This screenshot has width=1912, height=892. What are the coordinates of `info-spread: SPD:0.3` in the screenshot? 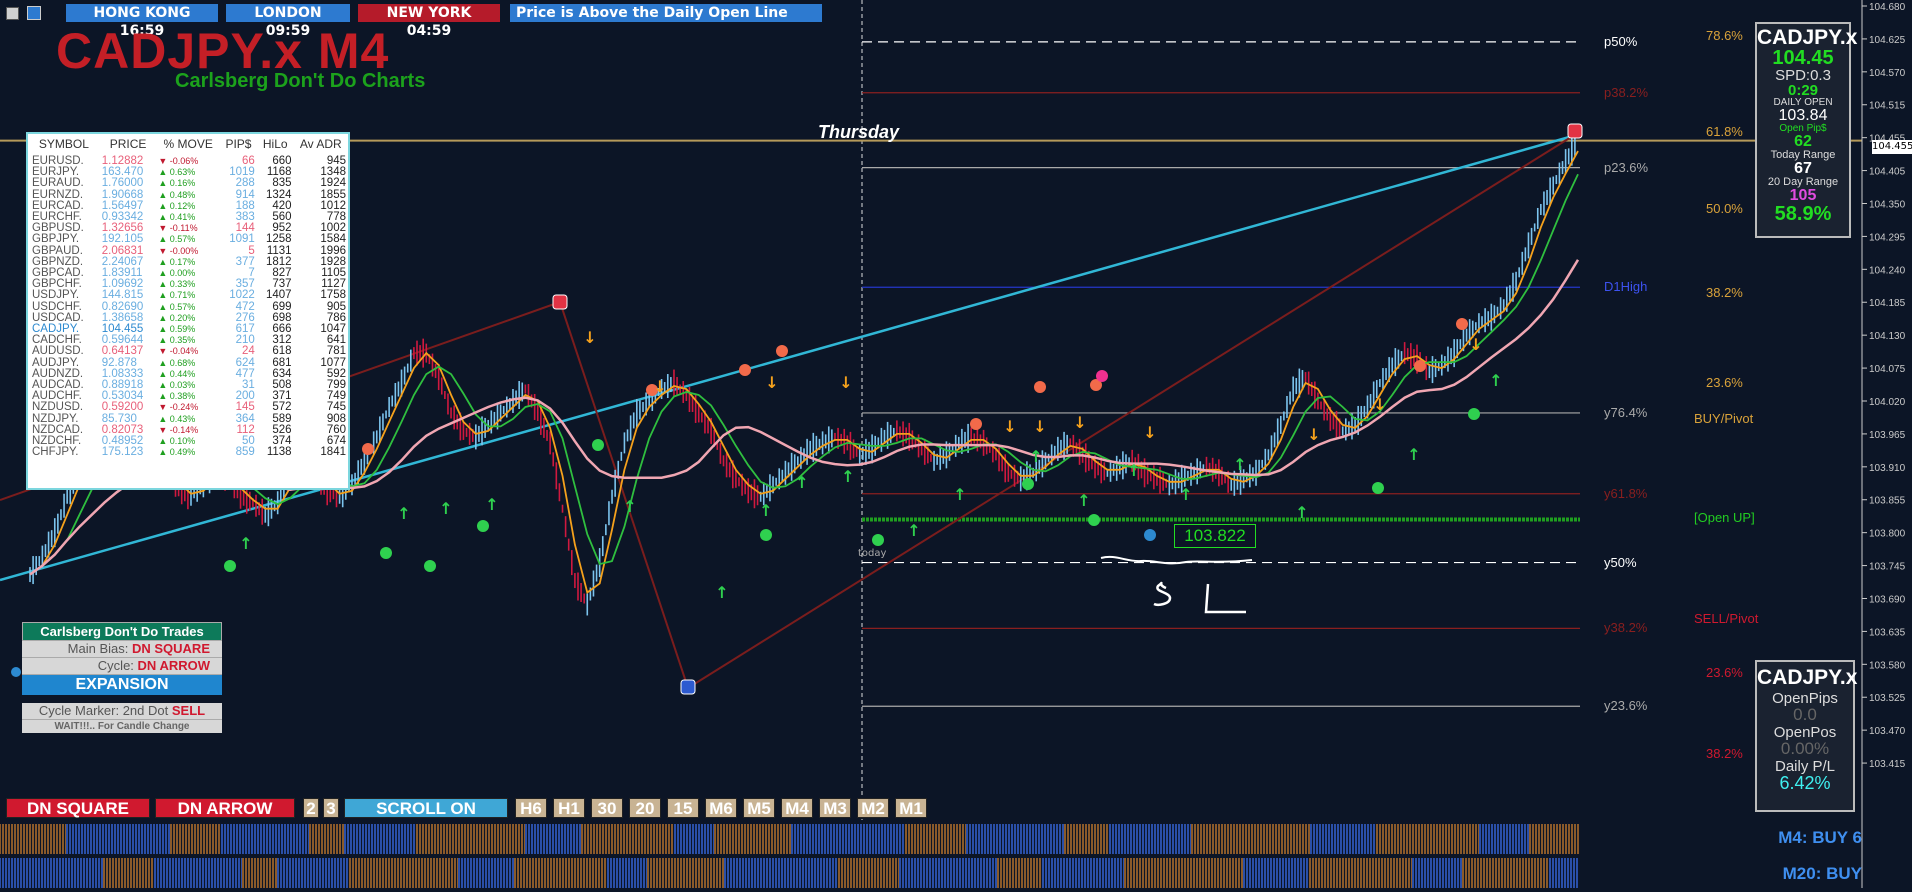 It's located at (1803, 75).